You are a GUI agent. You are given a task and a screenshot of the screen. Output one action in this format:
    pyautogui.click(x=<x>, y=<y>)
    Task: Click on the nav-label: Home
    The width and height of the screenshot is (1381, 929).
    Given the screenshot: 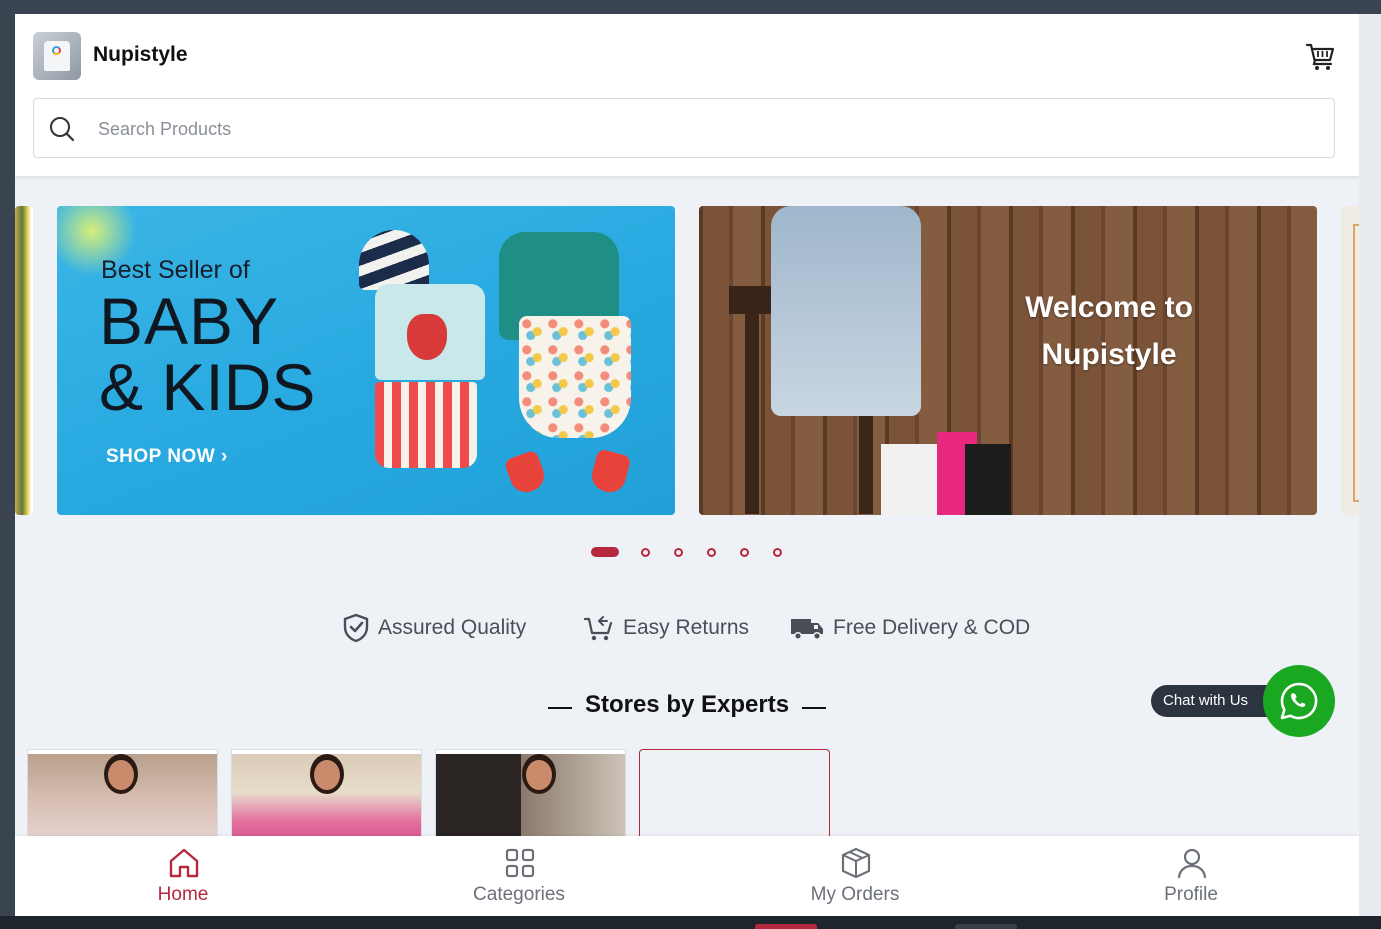 What is the action you would take?
    pyautogui.click(x=183, y=894)
    